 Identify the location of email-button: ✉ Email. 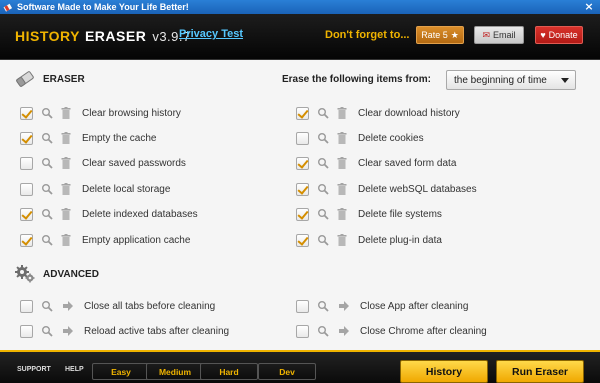
(499, 35).